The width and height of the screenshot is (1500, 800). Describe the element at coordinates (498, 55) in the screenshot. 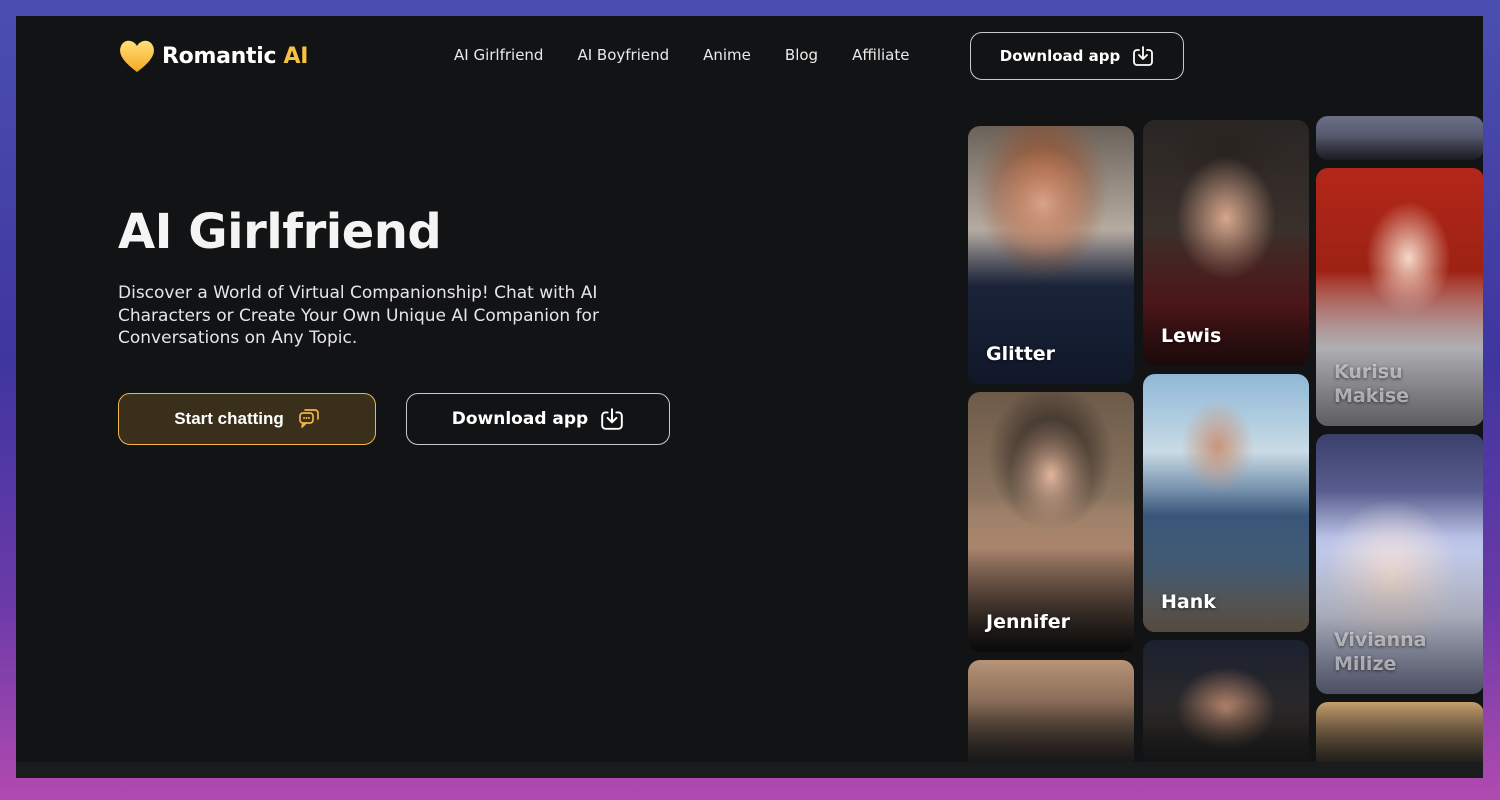

I see `nav-item-ai-girlfriend: AI Girlfriend` at that location.